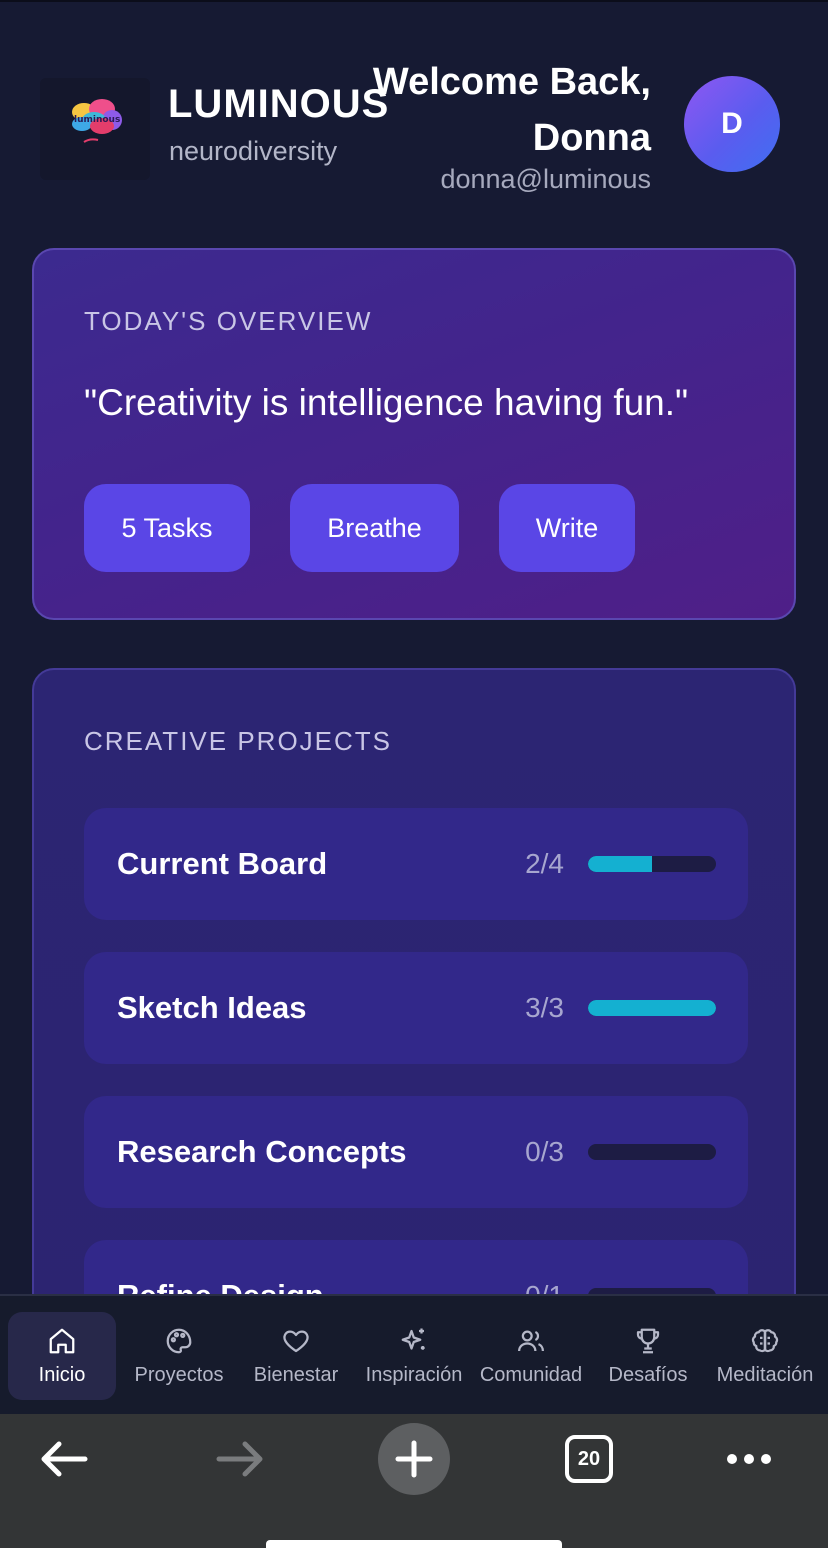  I want to click on nav-item-comunidad: Comunidad, so click(531, 1356).